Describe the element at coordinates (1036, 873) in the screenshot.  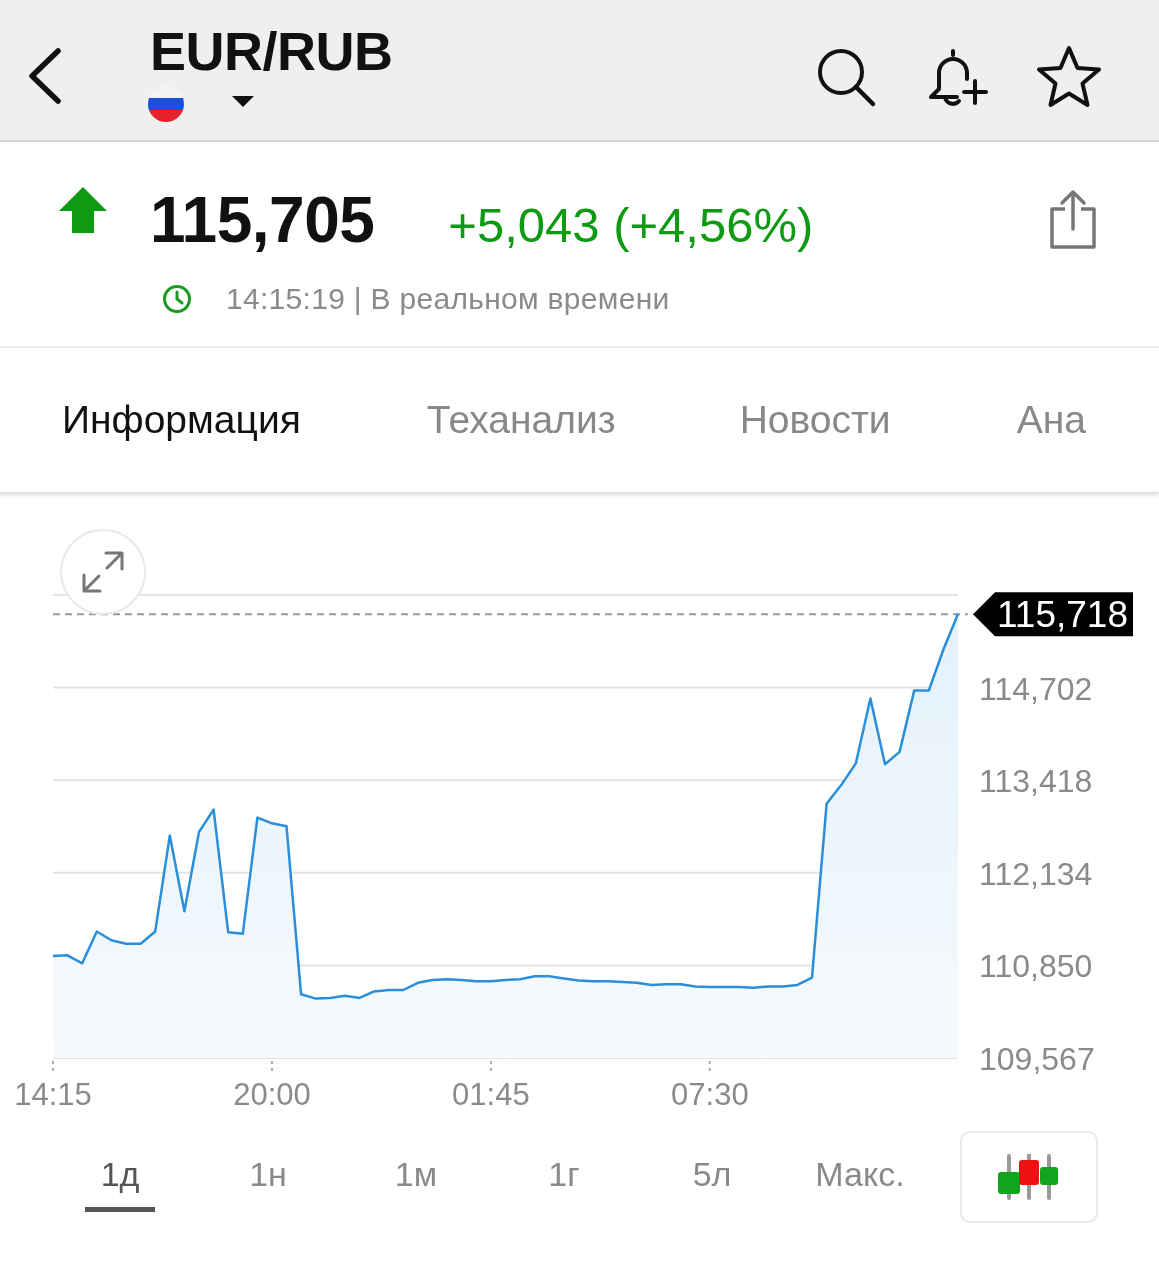
I see `y-axis-label: 112,134` at that location.